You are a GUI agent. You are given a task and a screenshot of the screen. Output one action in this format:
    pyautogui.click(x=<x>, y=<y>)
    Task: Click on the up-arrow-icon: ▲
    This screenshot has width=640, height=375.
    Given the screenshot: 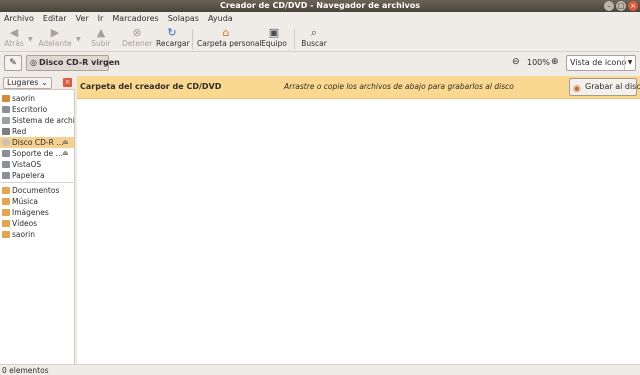 What is the action you would take?
    pyautogui.click(x=101, y=32)
    